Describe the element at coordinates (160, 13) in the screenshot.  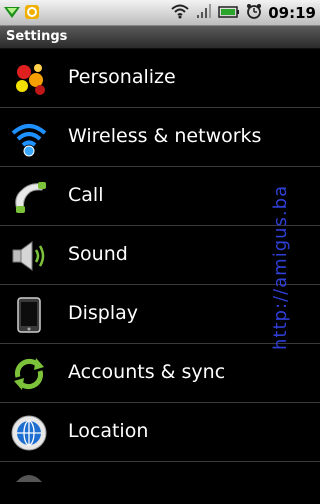
I see `status-bar: 09:19` at that location.